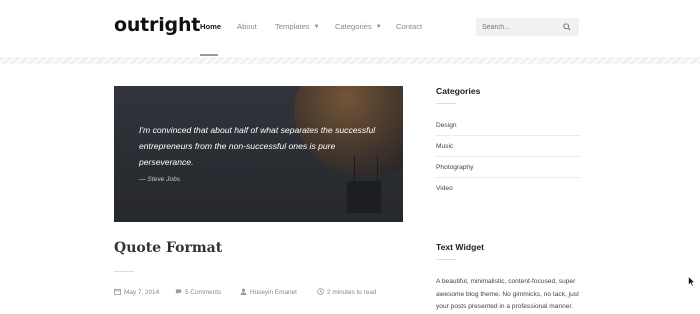 This screenshot has height=314, width=700. I want to click on search-box, so click(527, 27).